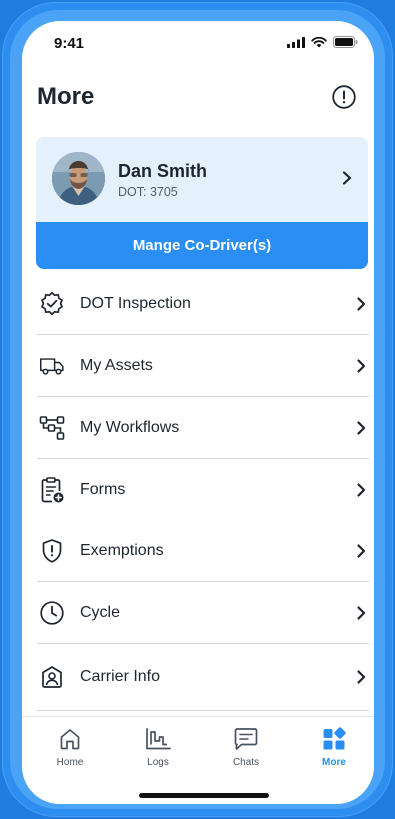 Image resolution: width=395 pixels, height=819 pixels. What do you see at coordinates (345, 42) in the screenshot?
I see `battery-icon` at bounding box center [345, 42].